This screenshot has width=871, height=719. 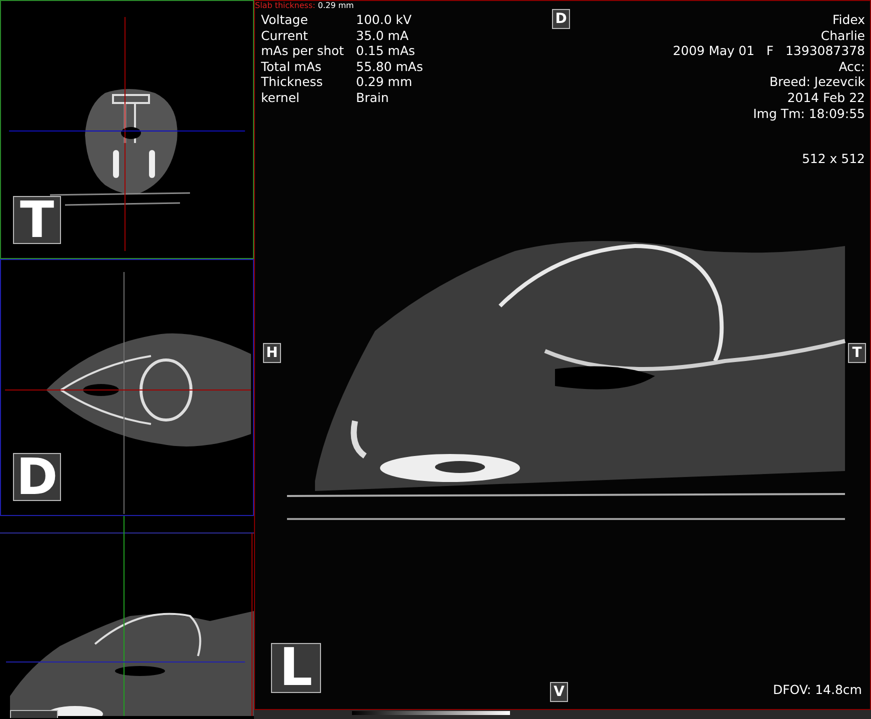 I want to click on slab-thickness-value: 0.29 mm, so click(x=336, y=5).